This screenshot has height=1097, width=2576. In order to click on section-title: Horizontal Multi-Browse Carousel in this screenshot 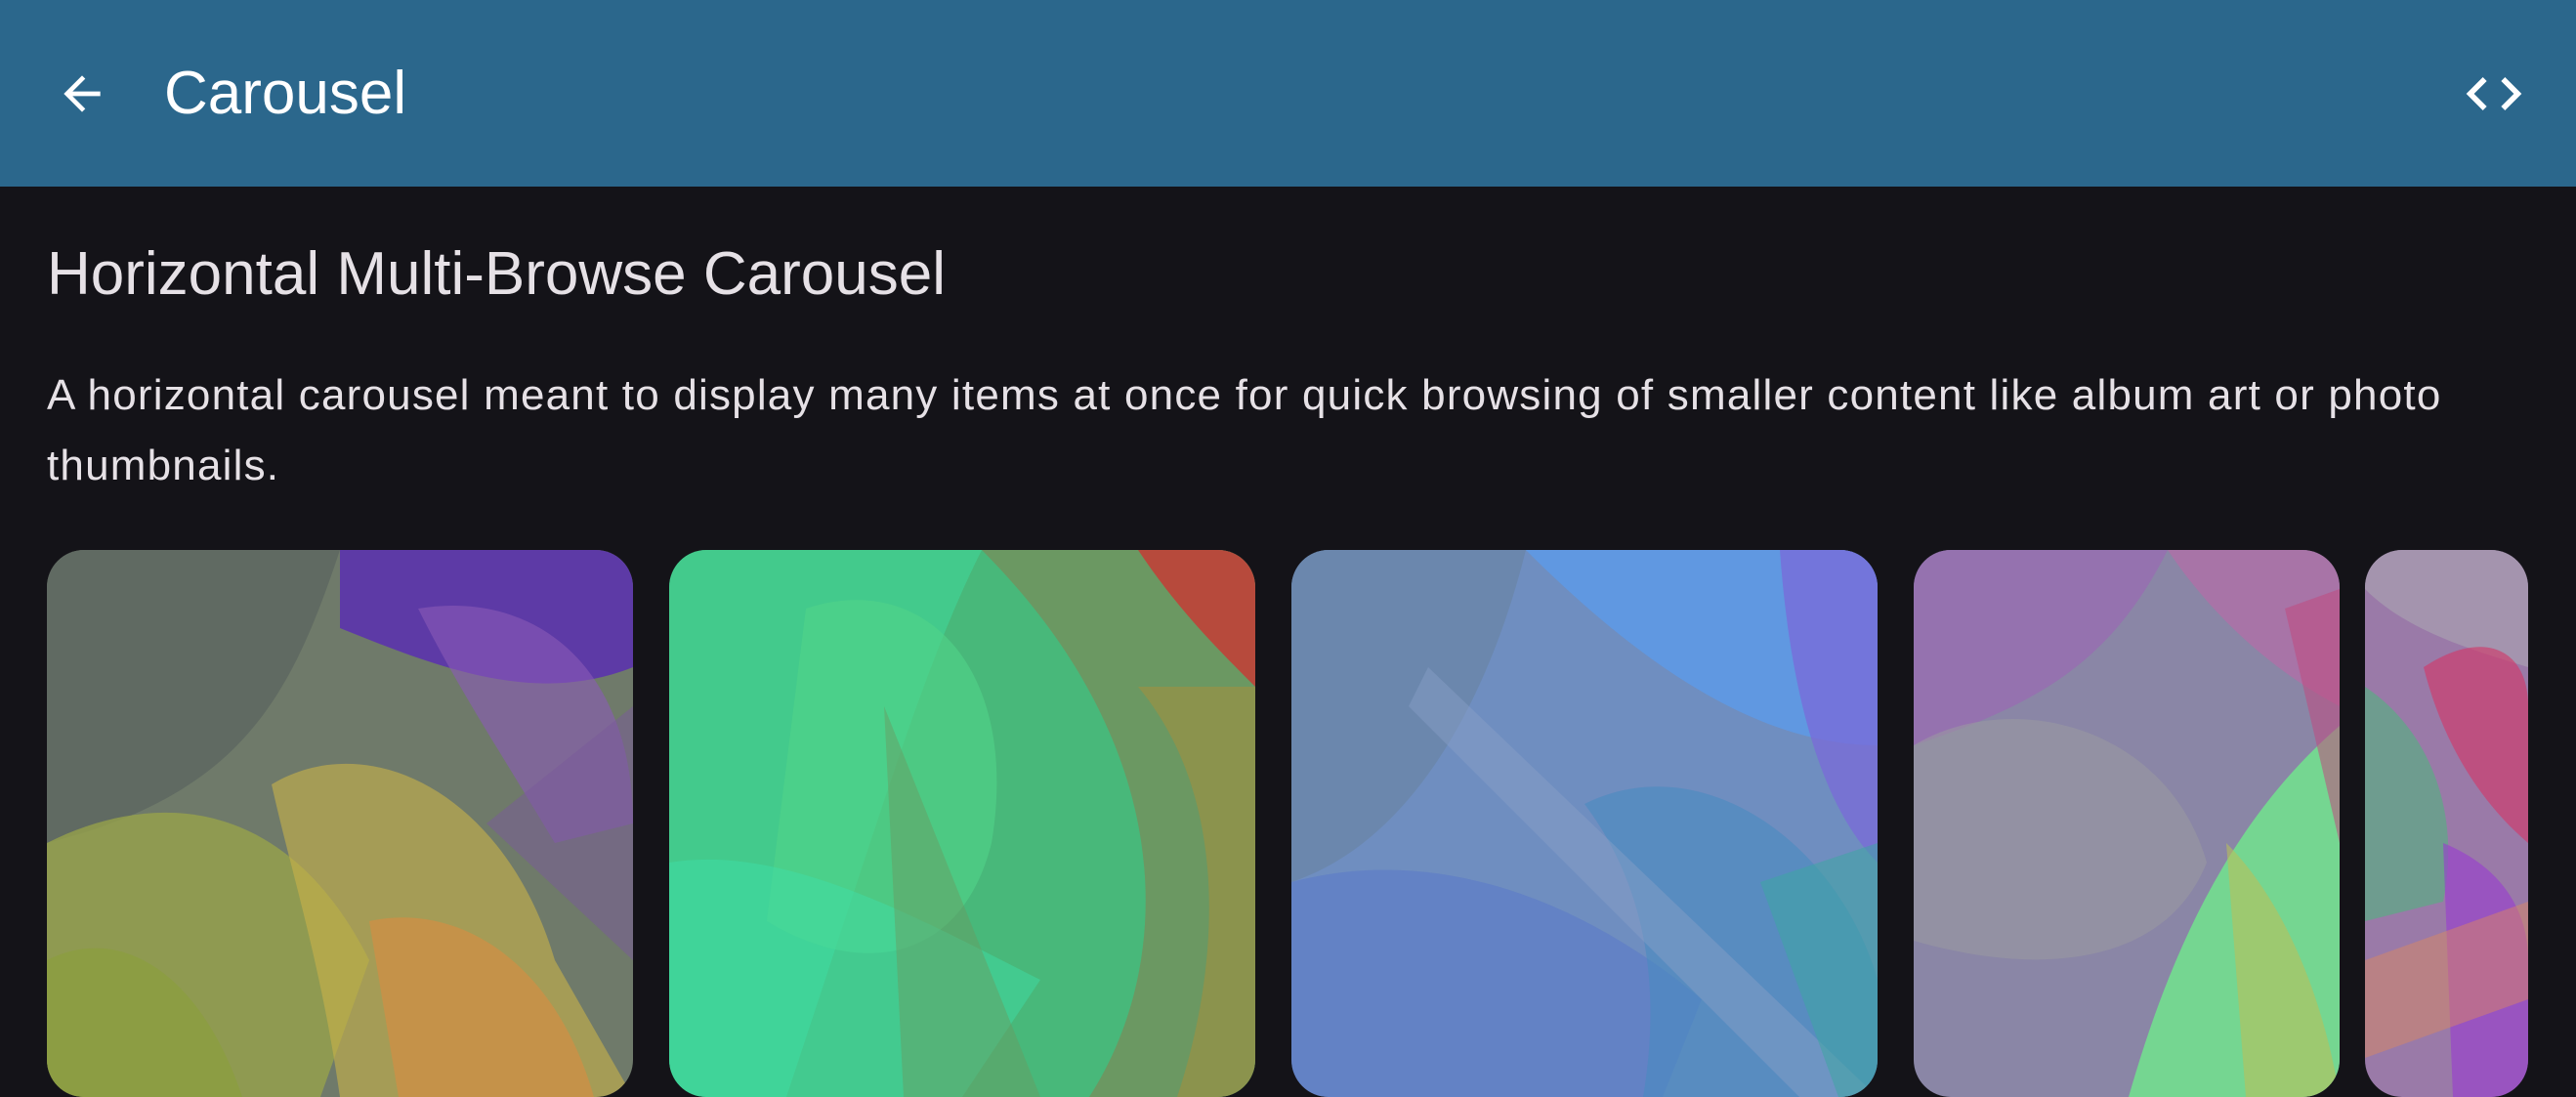, I will do `click(496, 274)`.